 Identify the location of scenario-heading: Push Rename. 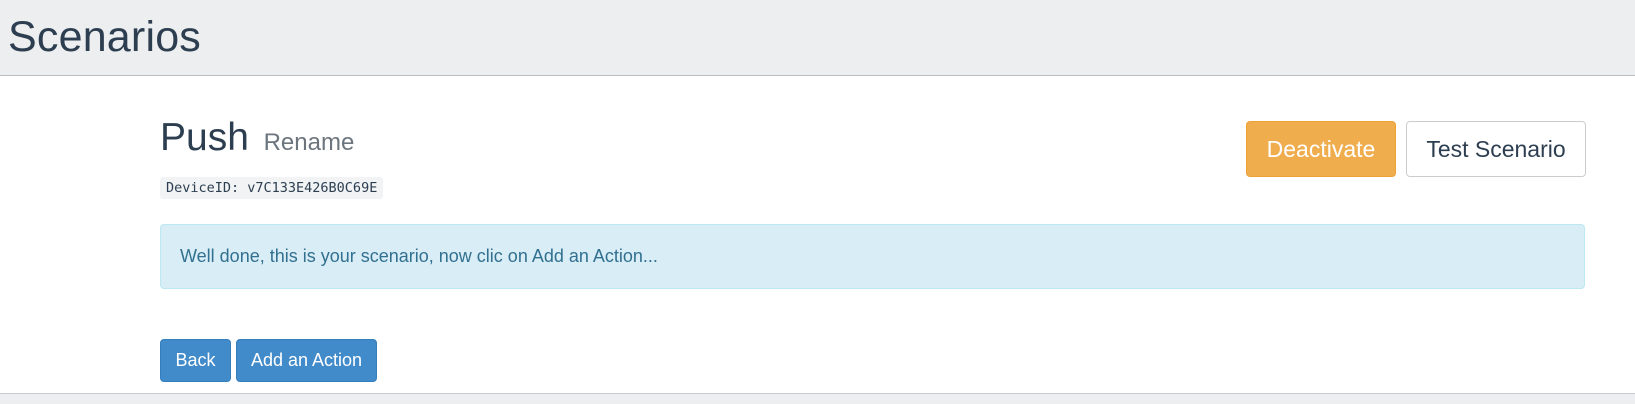
(257, 140).